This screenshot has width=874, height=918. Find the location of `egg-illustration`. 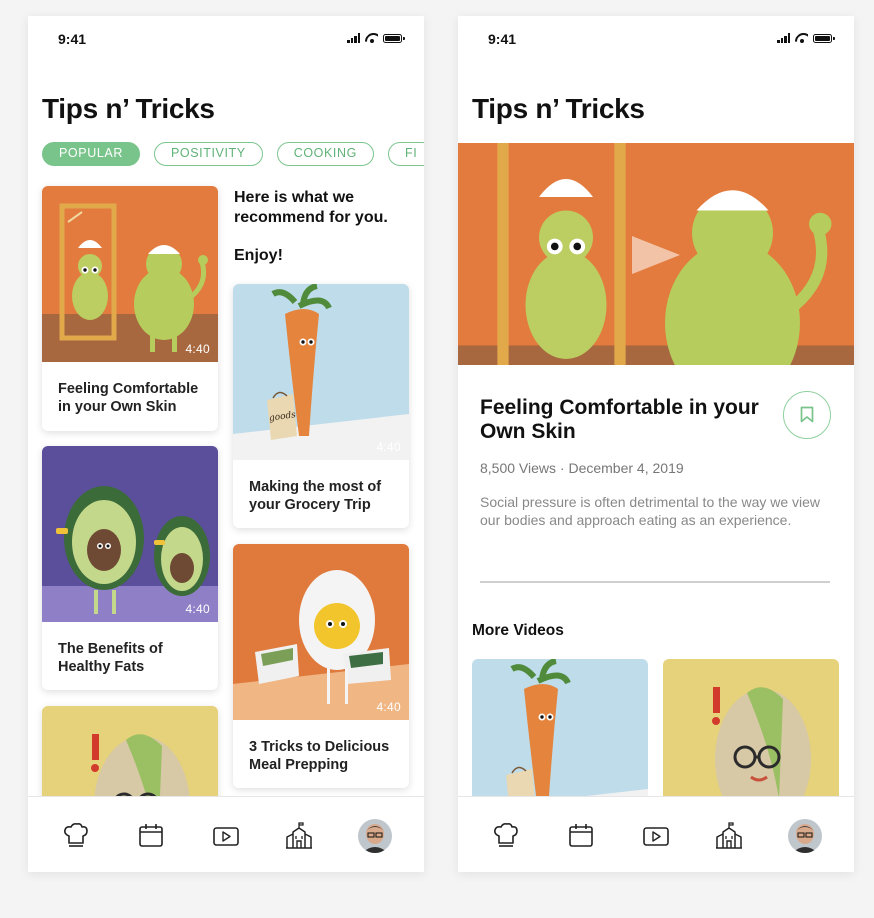

egg-illustration is located at coordinates (321, 632).